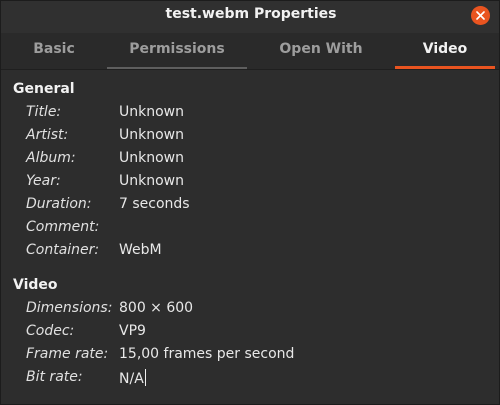 This screenshot has height=405, width=500. Describe the element at coordinates (251, 14) in the screenshot. I see `window-title: test.webm Properties` at that location.